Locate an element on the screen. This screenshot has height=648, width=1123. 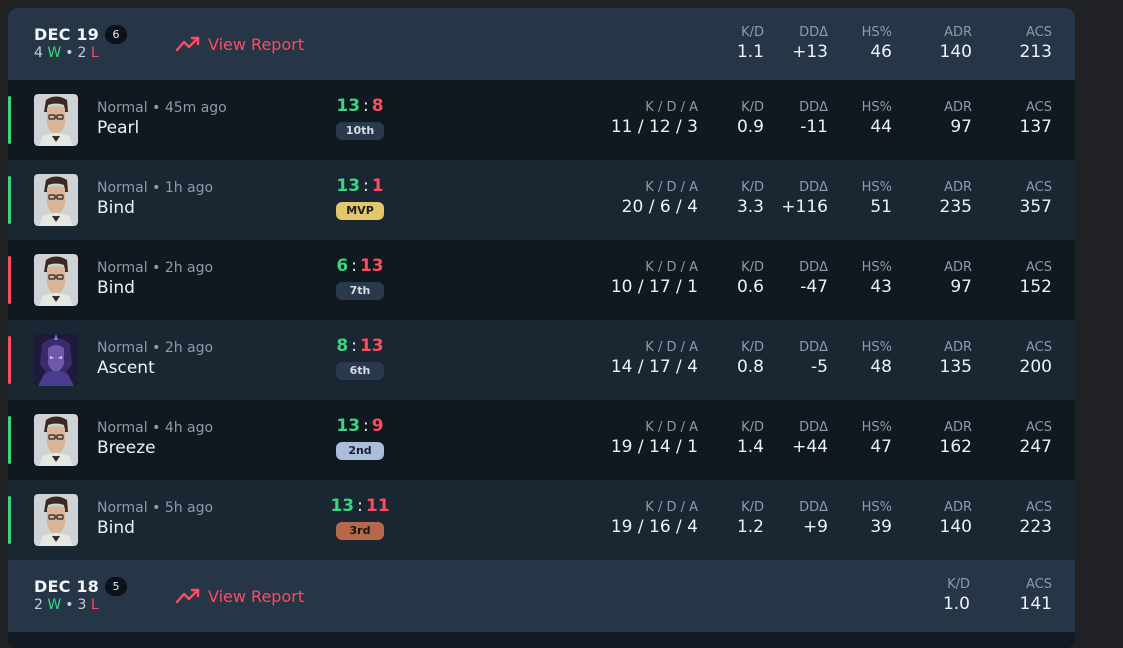
kda-value: 14 / 17 / 4 is located at coordinates (654, 367).